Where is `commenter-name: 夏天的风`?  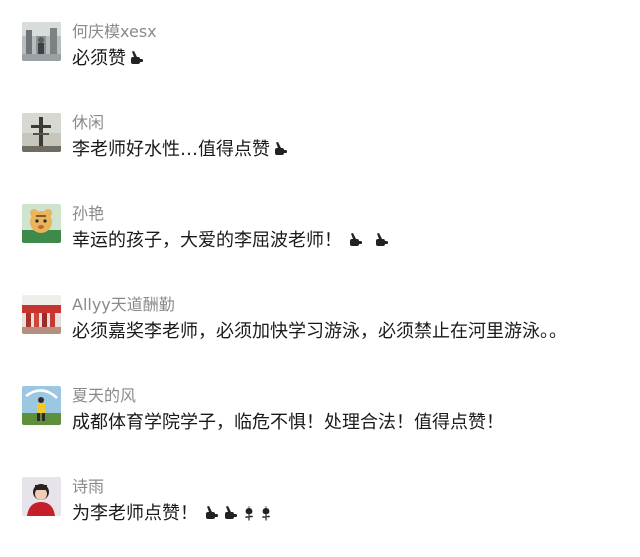
commenter-name: 夏天的风 is located at coordinates (104, 396).